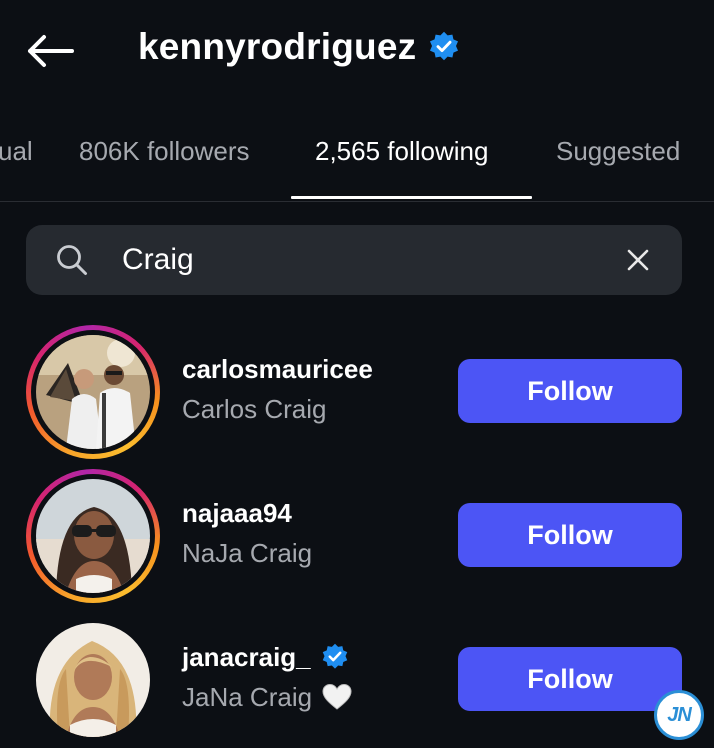 The height and width of the screenshot is (748, 714). What do you see at coordinates (618, 151) in the screenshot?
I see `tab-suggested: Suggested` at bounding box center [618, 151].